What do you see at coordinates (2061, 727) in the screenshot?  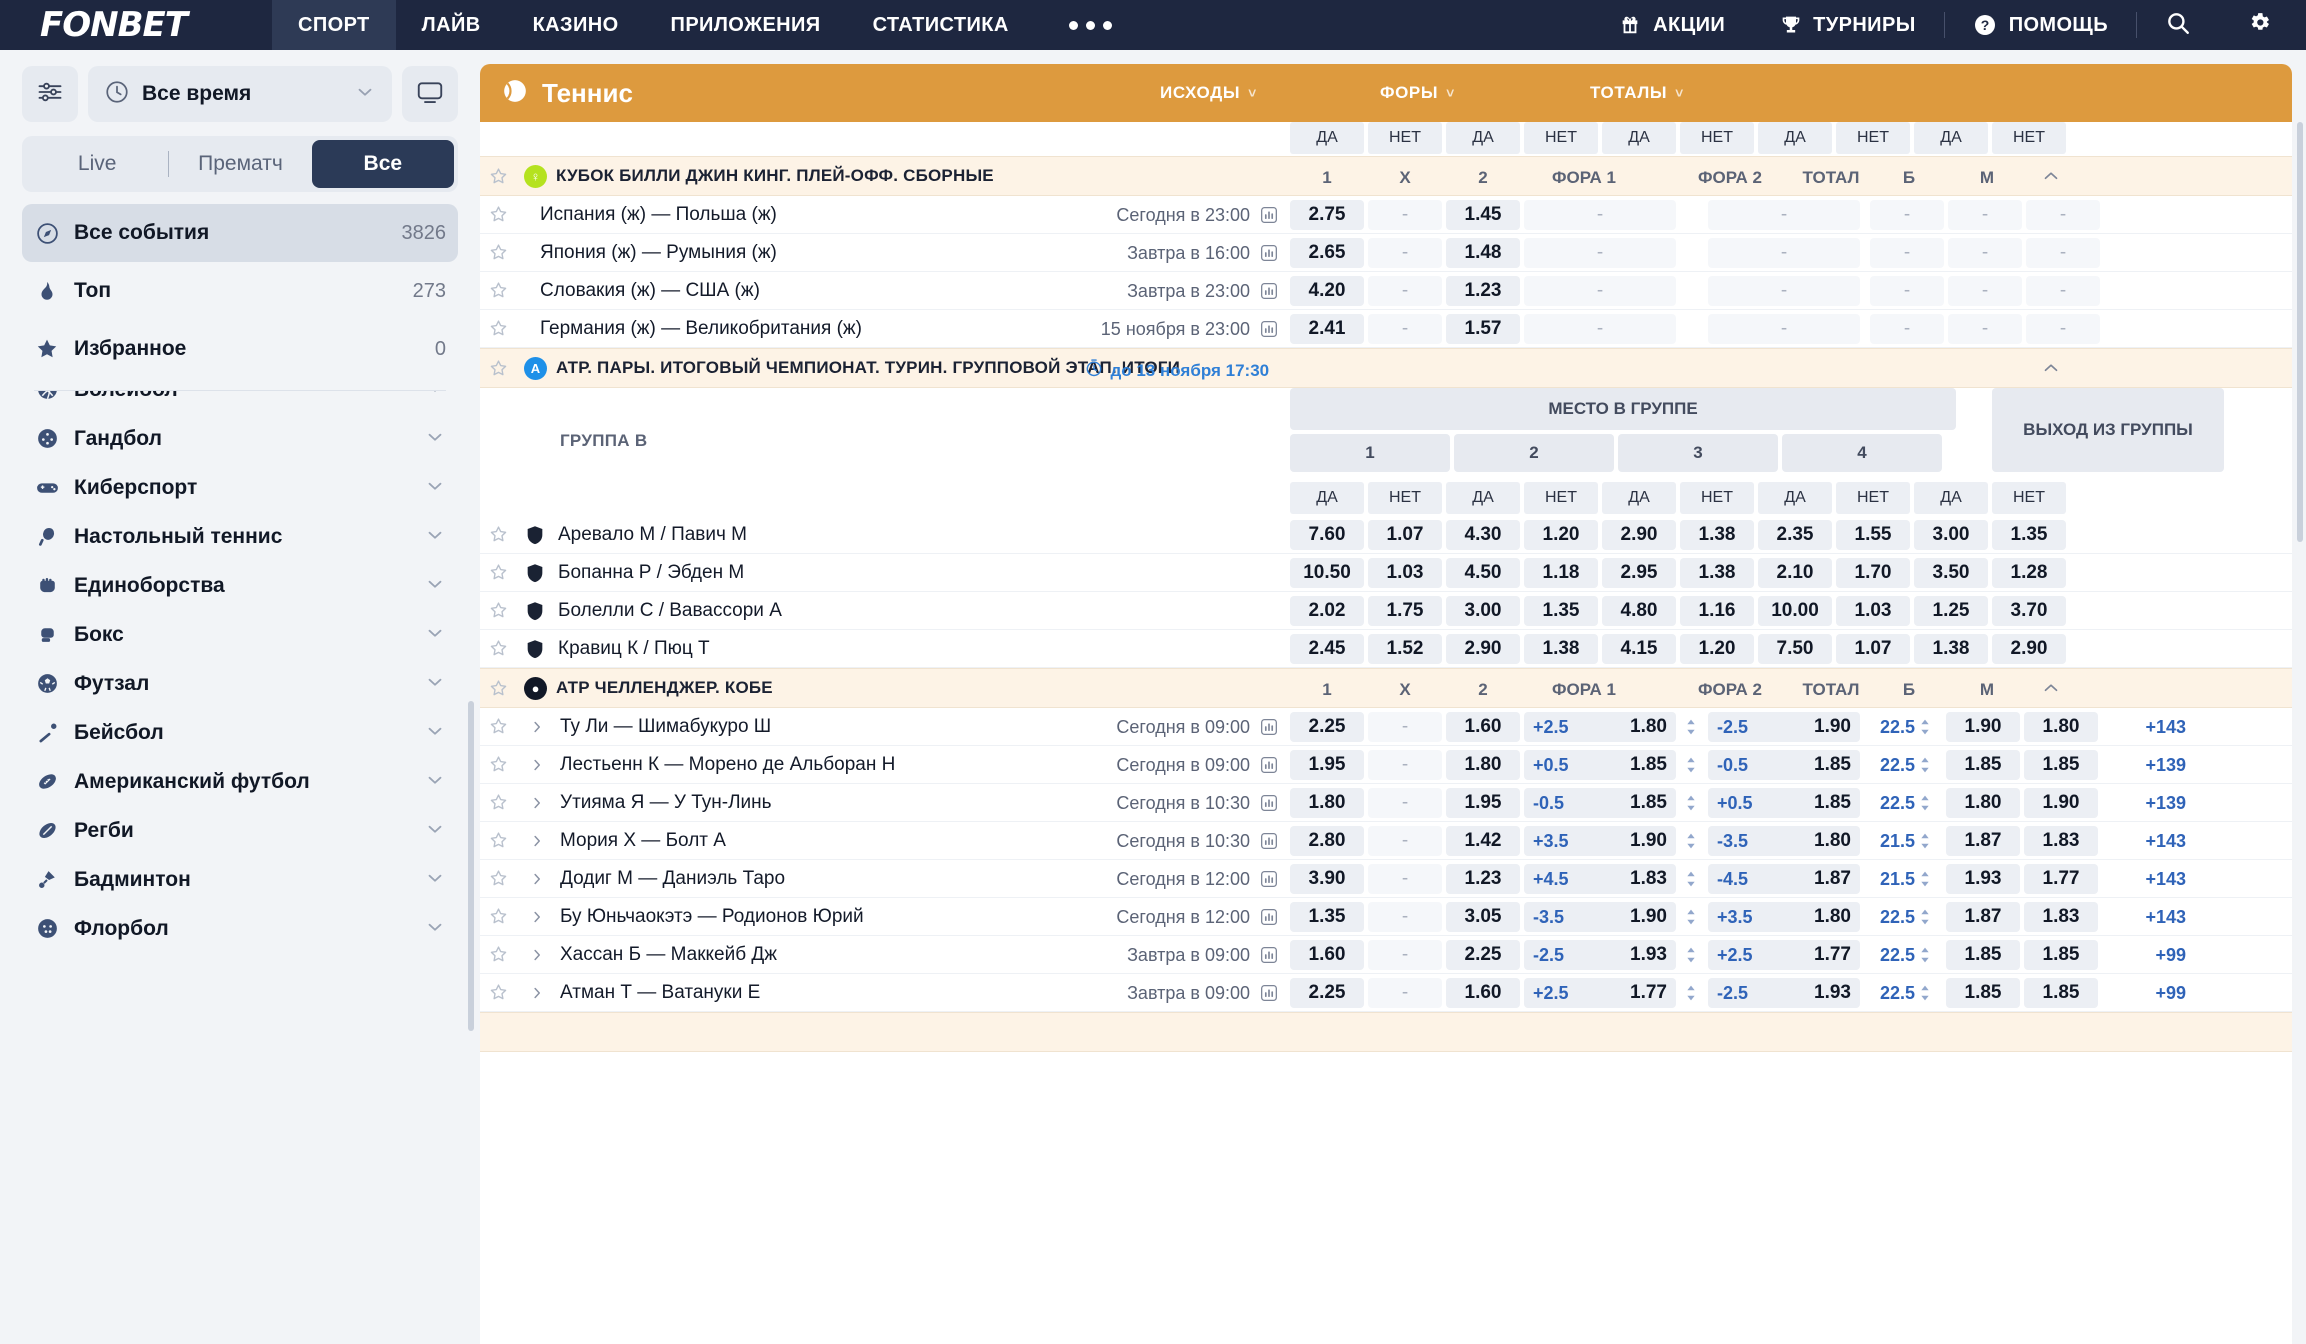 I see `odd-under: 1.80` at bounding box center [2061, 727].